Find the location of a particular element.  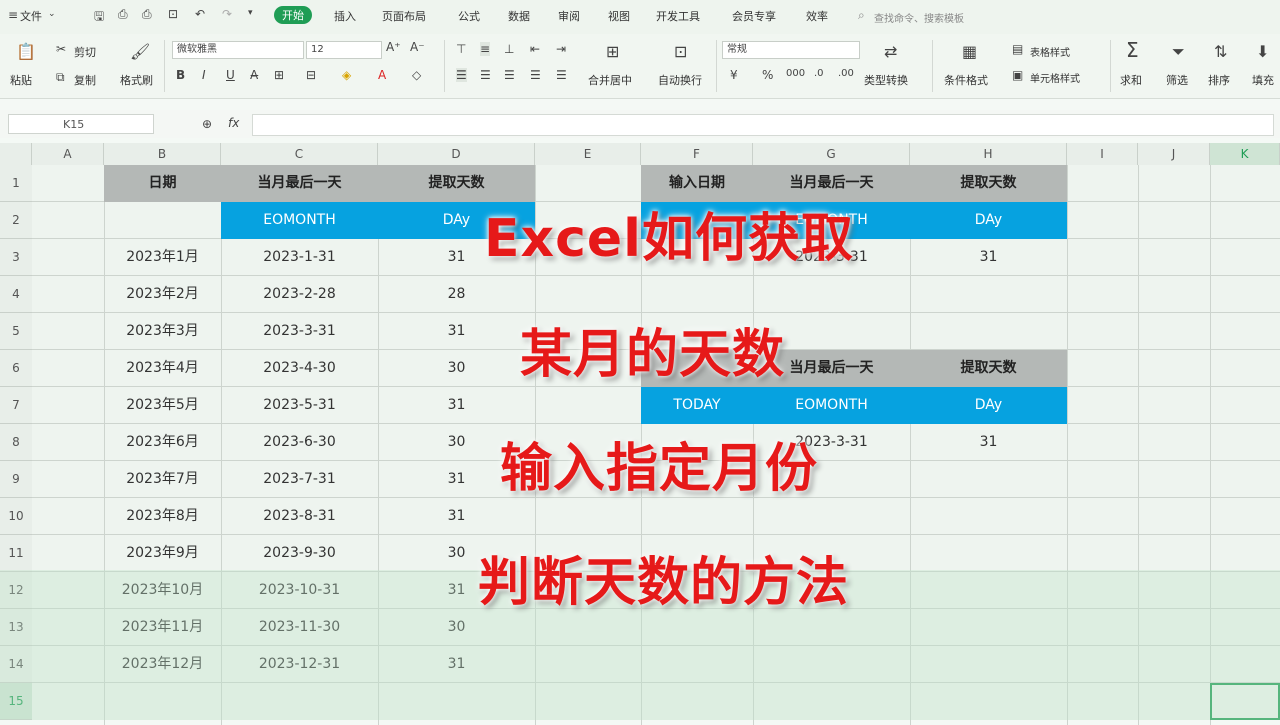

fill-button: 填充 is located at coordinates (1263, 80).